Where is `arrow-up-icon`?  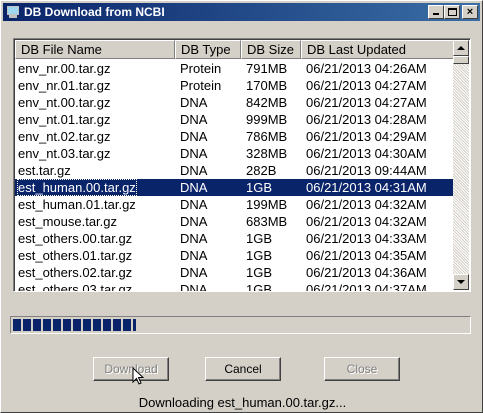 arrow-up-icon is located at coordinates (461, 48).